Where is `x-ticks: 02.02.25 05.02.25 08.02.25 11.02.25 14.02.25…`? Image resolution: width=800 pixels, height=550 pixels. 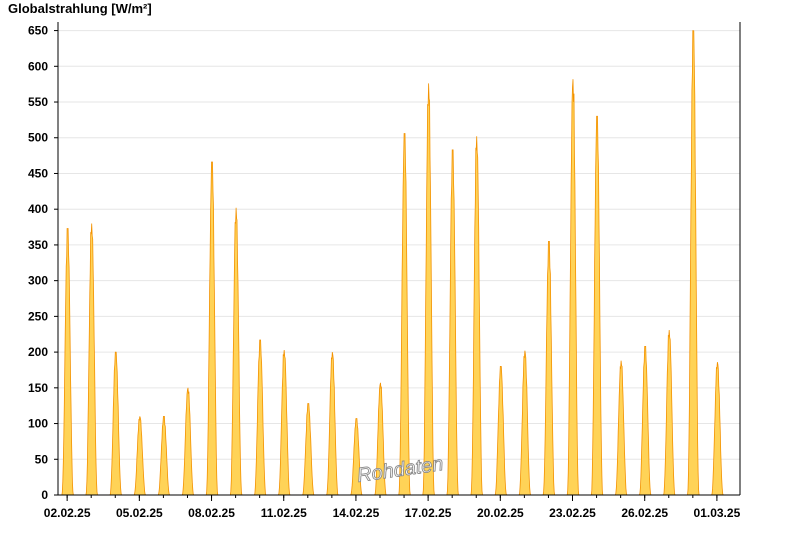 x-ticks: 02.02.25 05.02.25 08.02.25 11.02.25 14.02.25… is located at coordinates (392, 507).